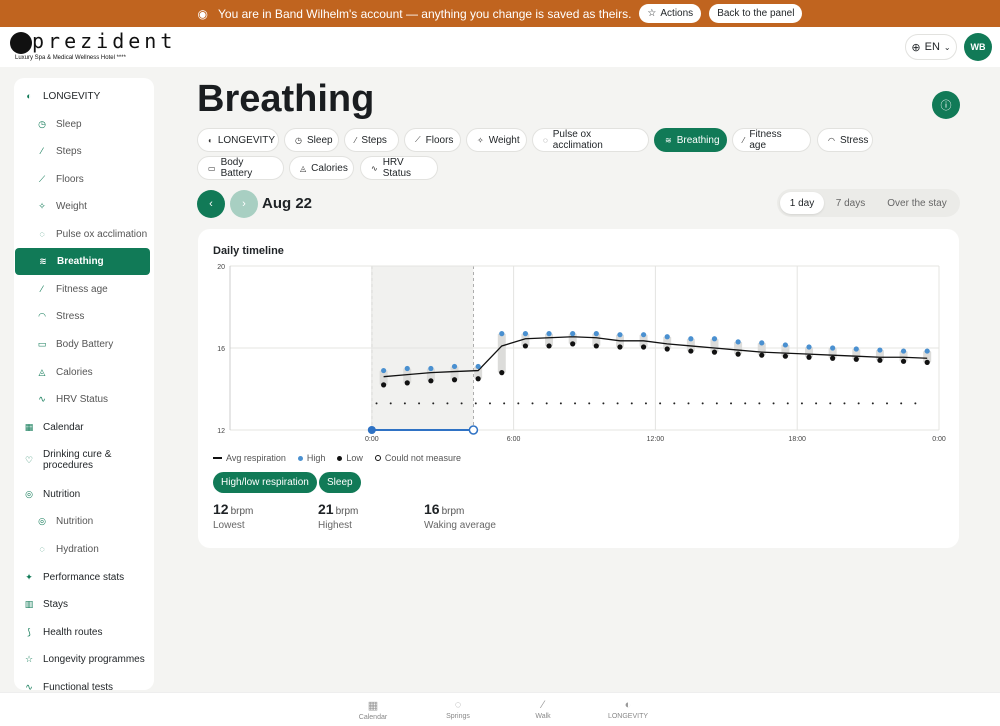 Image resolution: width=1000 pixels, height=726 pixels. Describe the element at coordinates (84, 399) in the screenshot. I see `sidebar-item-hrv-status: ∿ HRV Status` at that location.